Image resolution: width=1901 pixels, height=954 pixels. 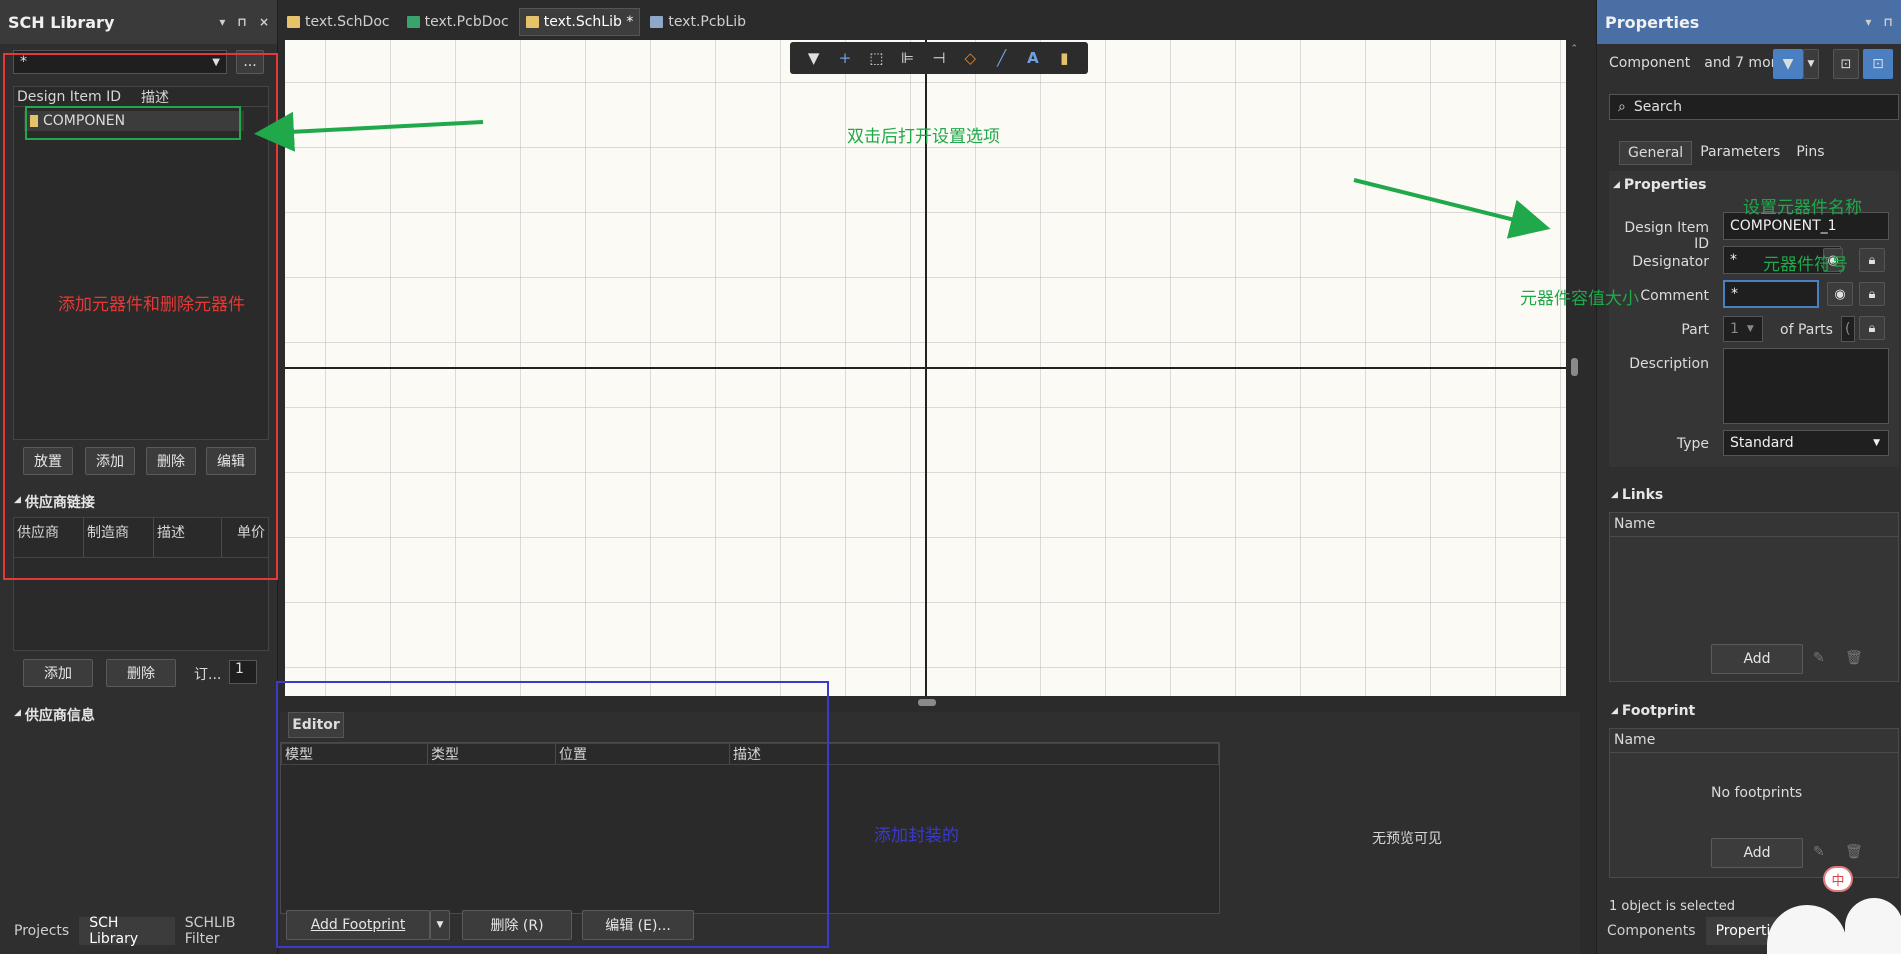 What do you see at coordinates (226, 931) in the screenshot?
I see `tab-schlib-filter: SCHLIB Filter` at bounding box center [226, 931].